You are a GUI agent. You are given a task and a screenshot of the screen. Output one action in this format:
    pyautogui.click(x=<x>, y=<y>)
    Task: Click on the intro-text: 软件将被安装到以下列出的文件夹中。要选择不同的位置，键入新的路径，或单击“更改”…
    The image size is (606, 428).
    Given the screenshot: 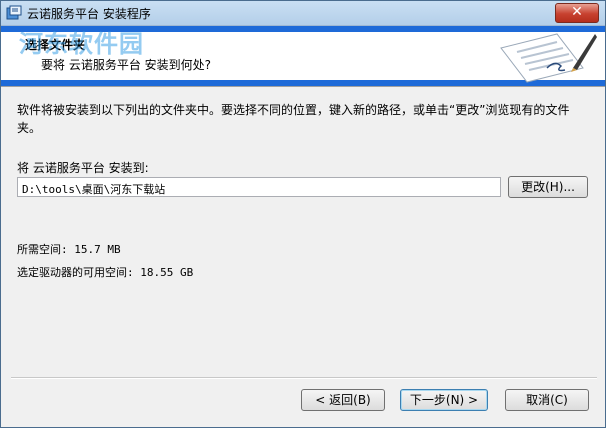 What is the action you would take?
    pyautogui.click(x=293, y=119)
    